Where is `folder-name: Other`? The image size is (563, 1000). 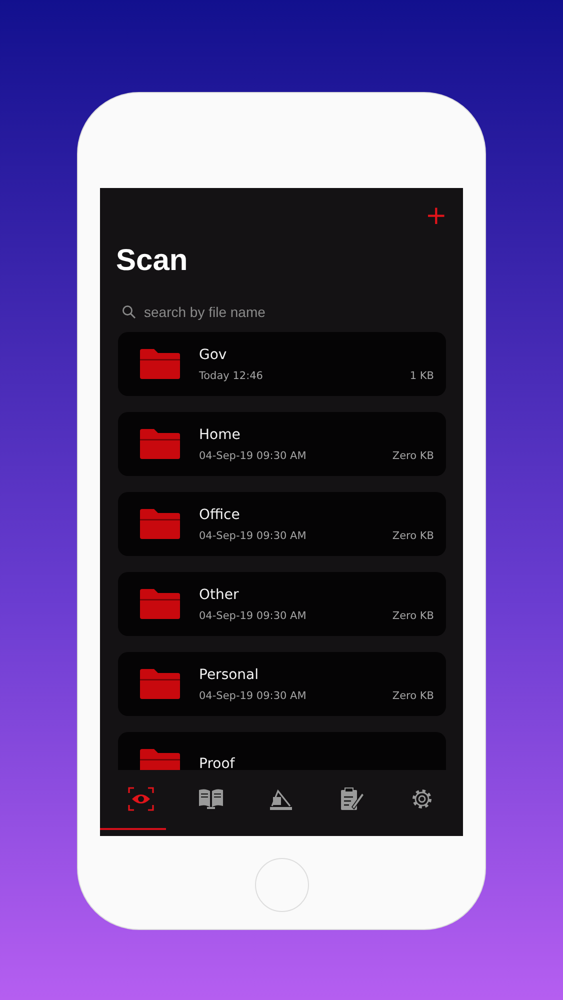 folder-name: Other is located at coordinates (219, 594).